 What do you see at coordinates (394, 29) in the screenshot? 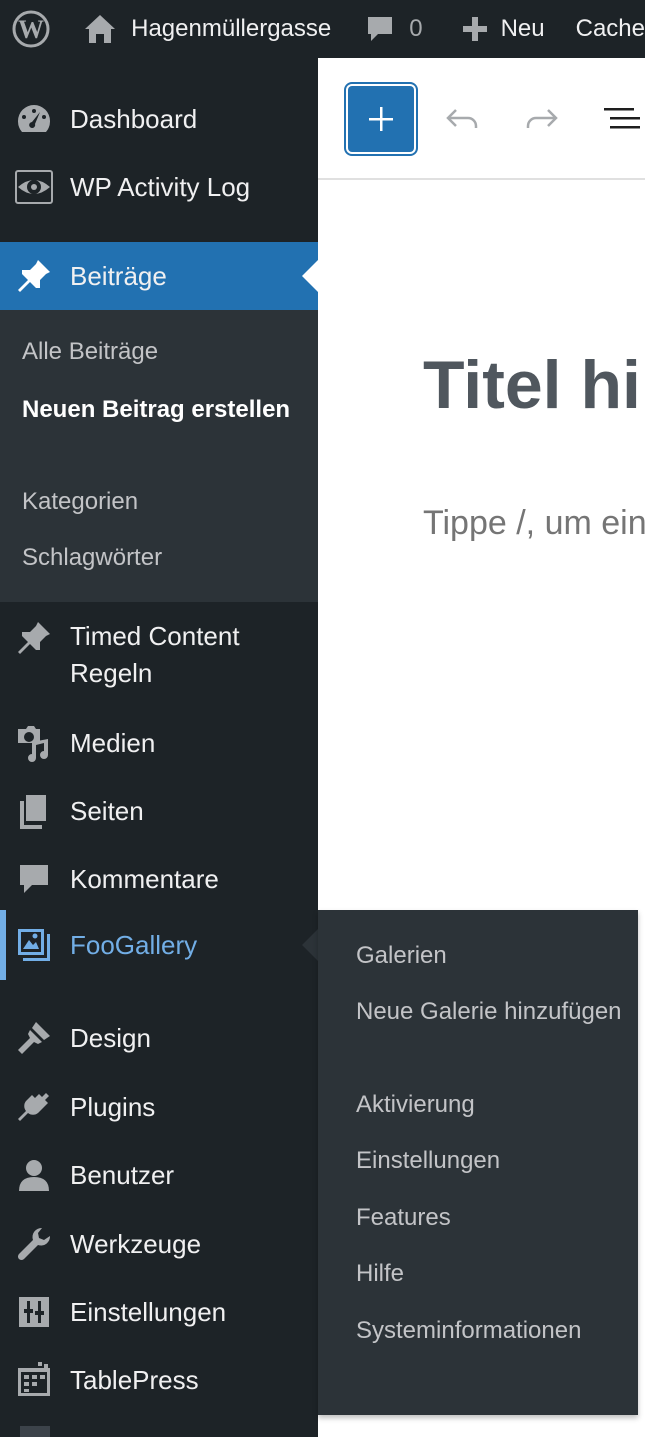
I see `comments-link: 0` at bounding box center [394, 29].